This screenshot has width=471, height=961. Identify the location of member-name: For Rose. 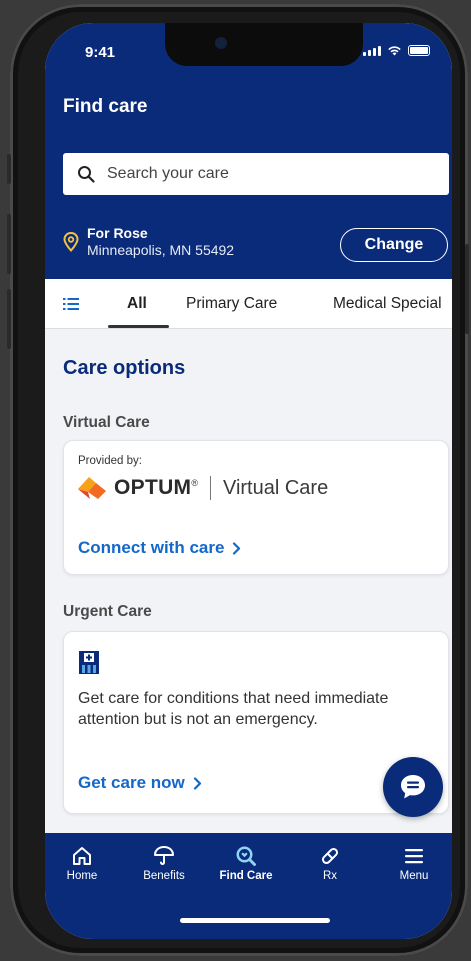
(117, 233).